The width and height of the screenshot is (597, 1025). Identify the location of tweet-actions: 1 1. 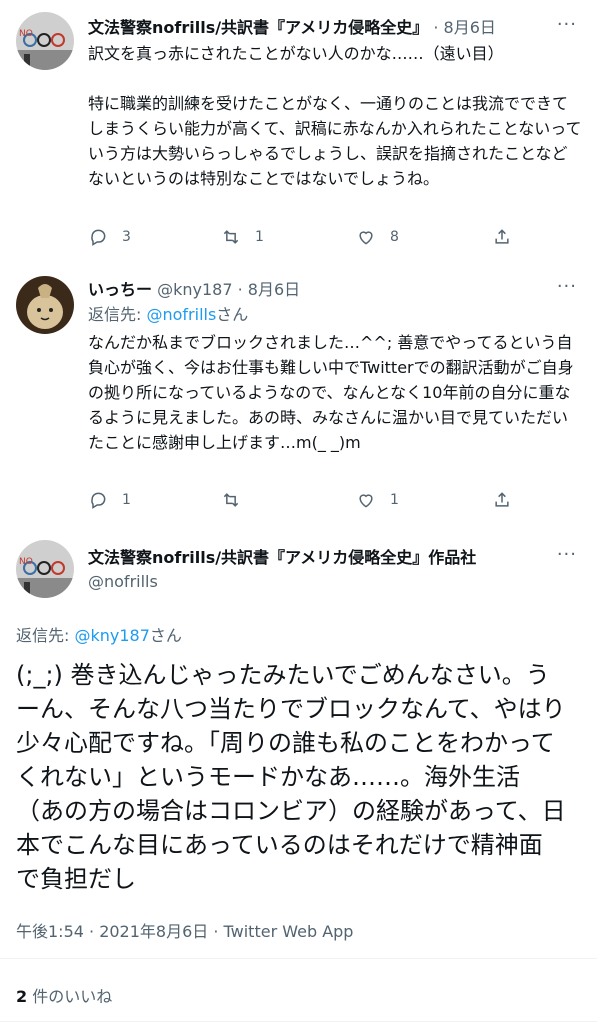
(308, 502).